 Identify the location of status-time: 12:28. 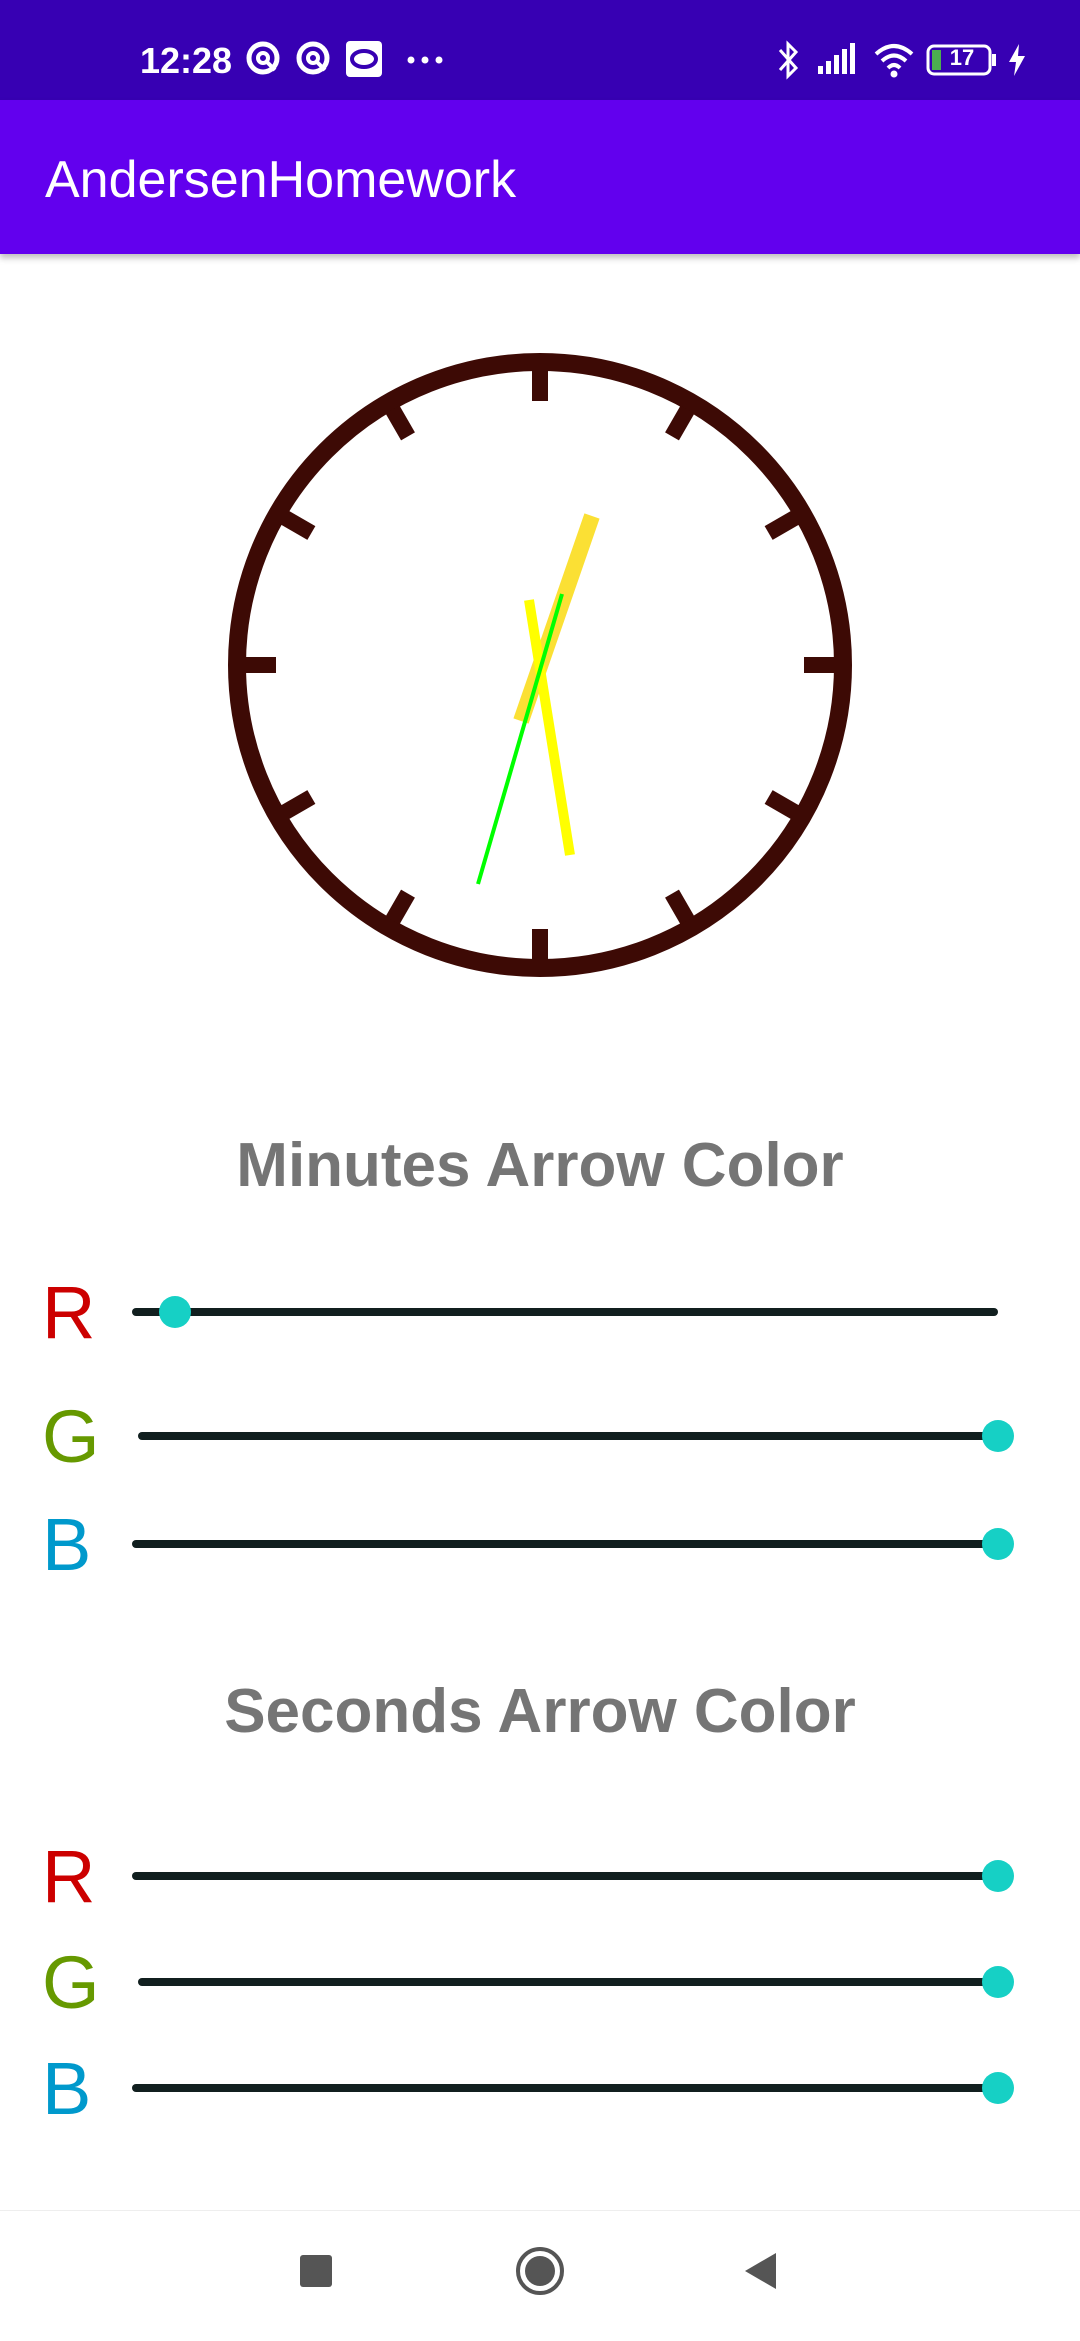
(186, 60).